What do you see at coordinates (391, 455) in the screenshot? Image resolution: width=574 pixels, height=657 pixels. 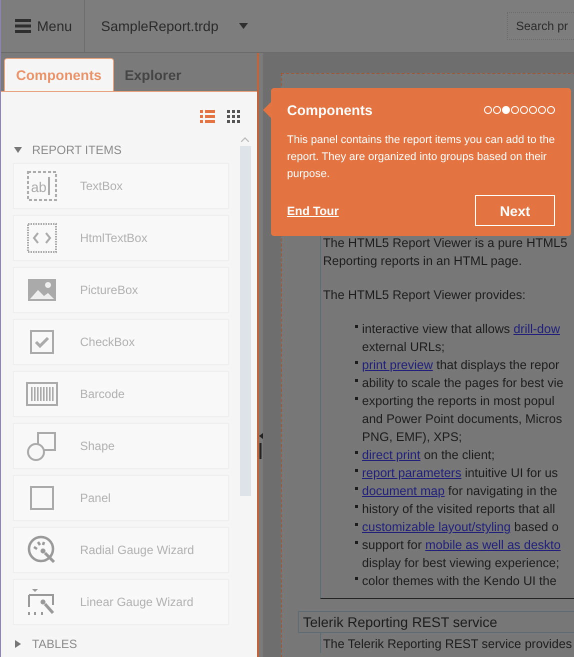 I see `report-link: direct print` at bounding box center [391, 455].